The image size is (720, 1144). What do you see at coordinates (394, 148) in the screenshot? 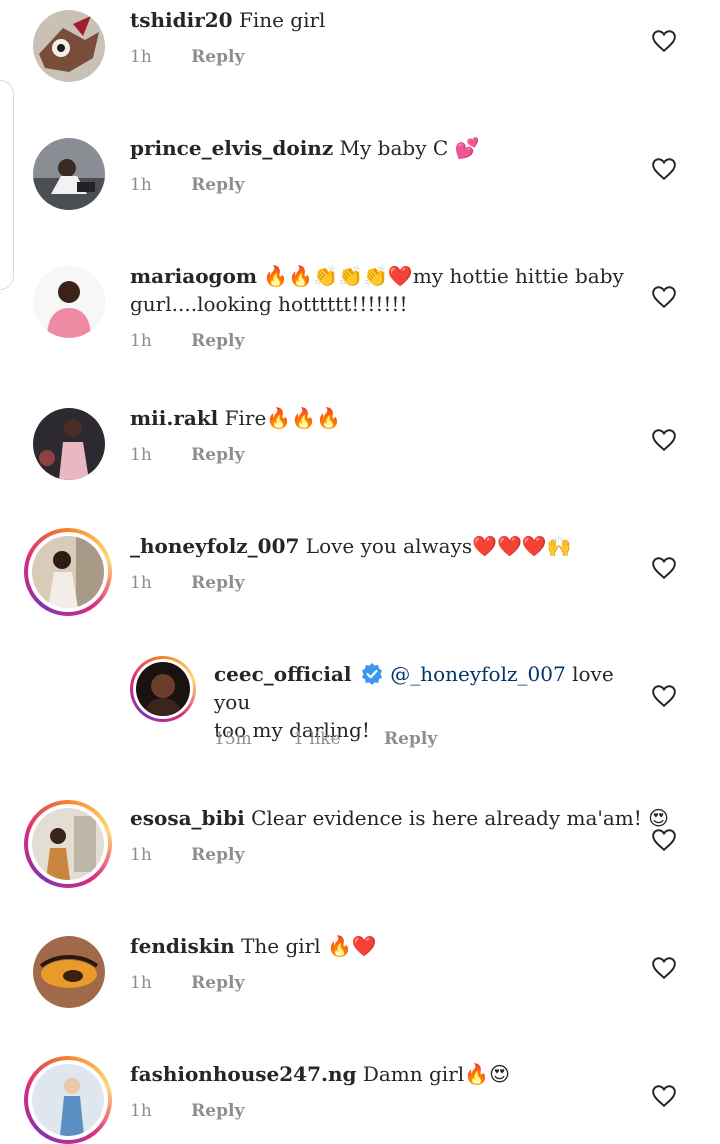
I see `comment-body: My baby C` at bounding box center [394, 148].